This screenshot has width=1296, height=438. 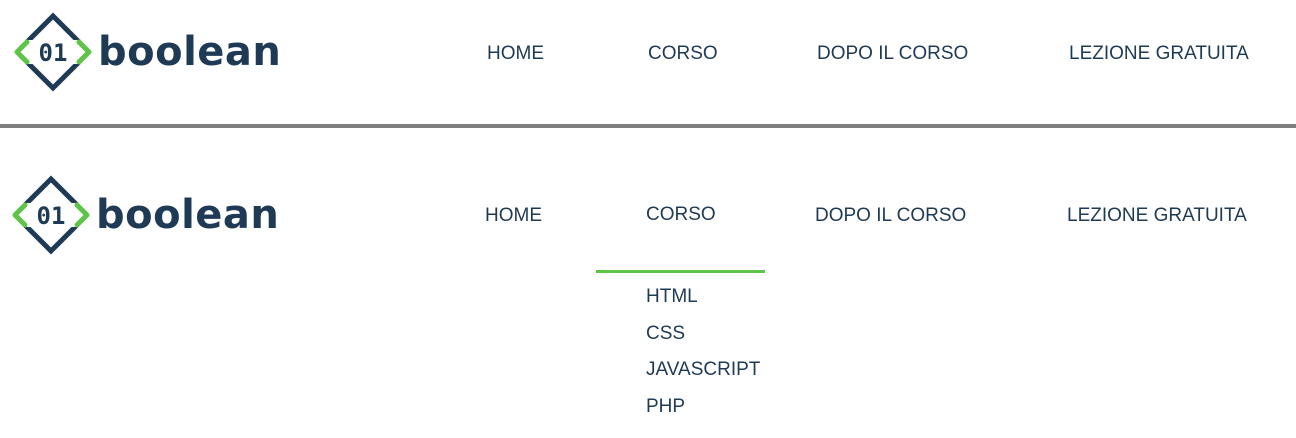 I want to click on corso-dropdown-menu: HTML CSS JAVASCRIPT PHP, so click(x=703, y=357).